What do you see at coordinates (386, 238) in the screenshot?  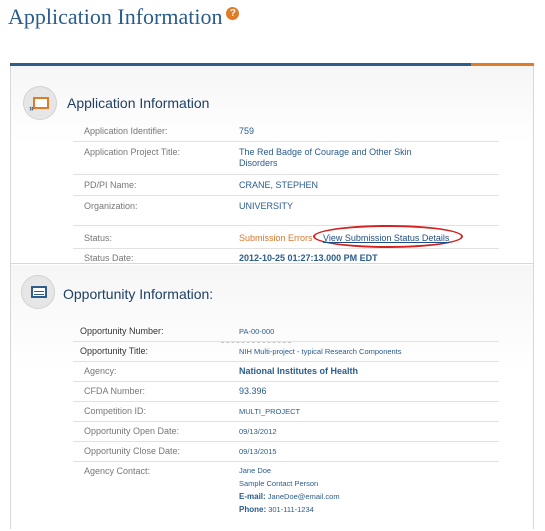 I see `view-submission-status-details-link: View Submission Status Details` at bounding box center [386, 238].